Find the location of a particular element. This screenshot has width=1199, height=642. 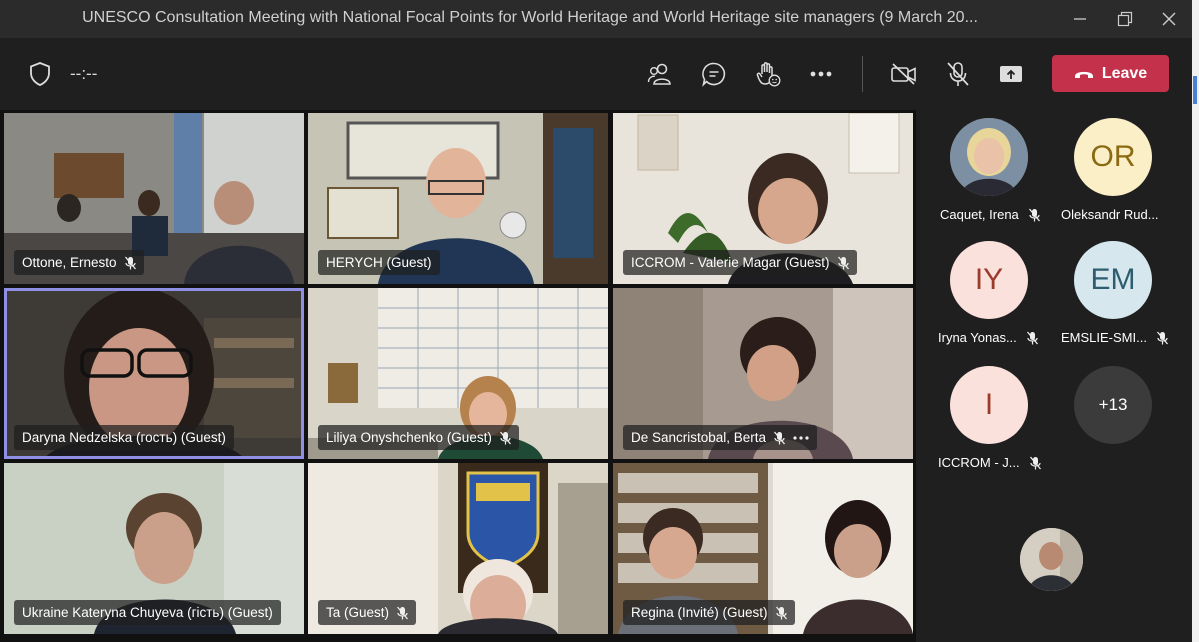

participant-name: Daryna Nedzelska (гость) (Guest) is located at coordinates (124, 437).